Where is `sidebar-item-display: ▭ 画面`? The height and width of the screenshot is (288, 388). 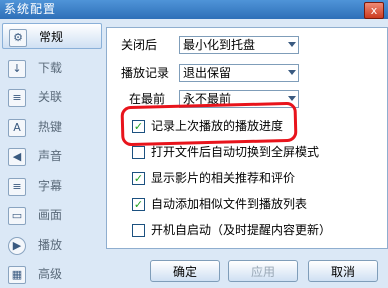
sidebar-item-display: ▭ 画面 is located at coordinates (52, 215).